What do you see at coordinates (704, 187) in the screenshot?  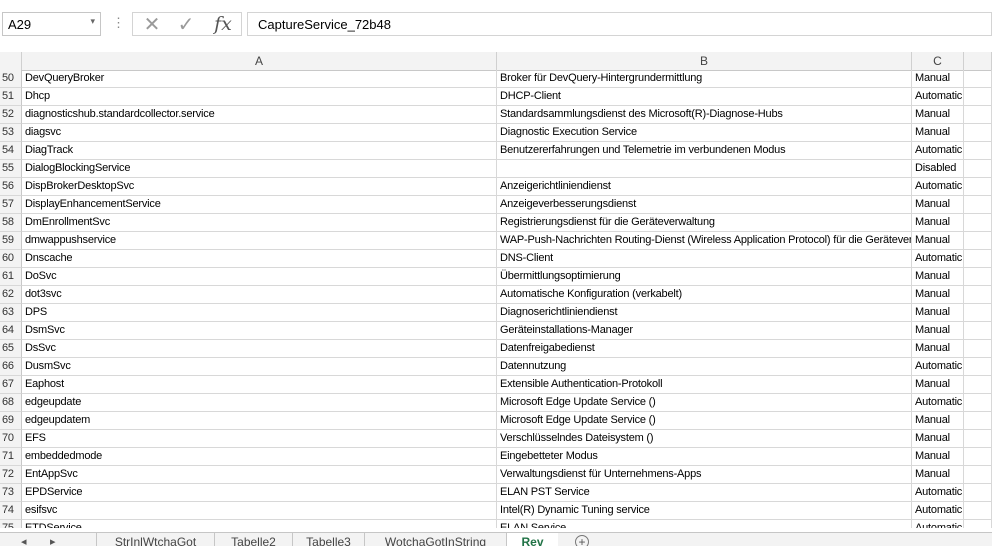 I see `cell-description: Anzeigerichtliniendienst` at bounding box center [704, 187].